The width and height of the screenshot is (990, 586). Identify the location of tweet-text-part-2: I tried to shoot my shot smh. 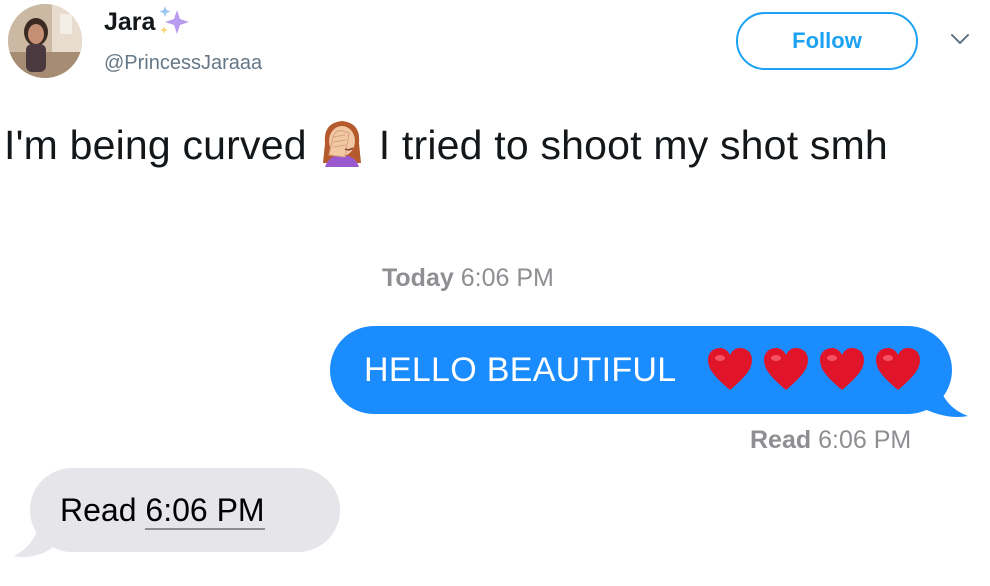
(633, 145).